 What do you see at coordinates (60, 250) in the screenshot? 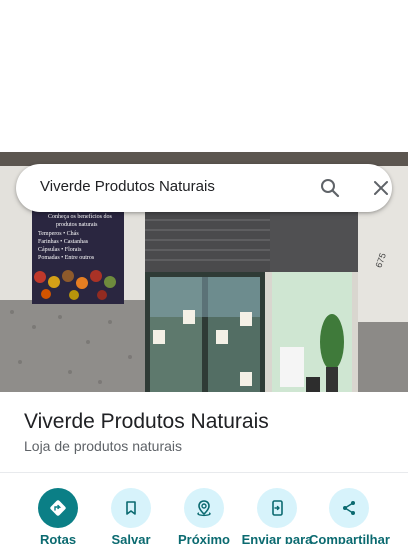
I see `sign-line-5: Cápsulas • Florais` at bounding box center [60, 250].